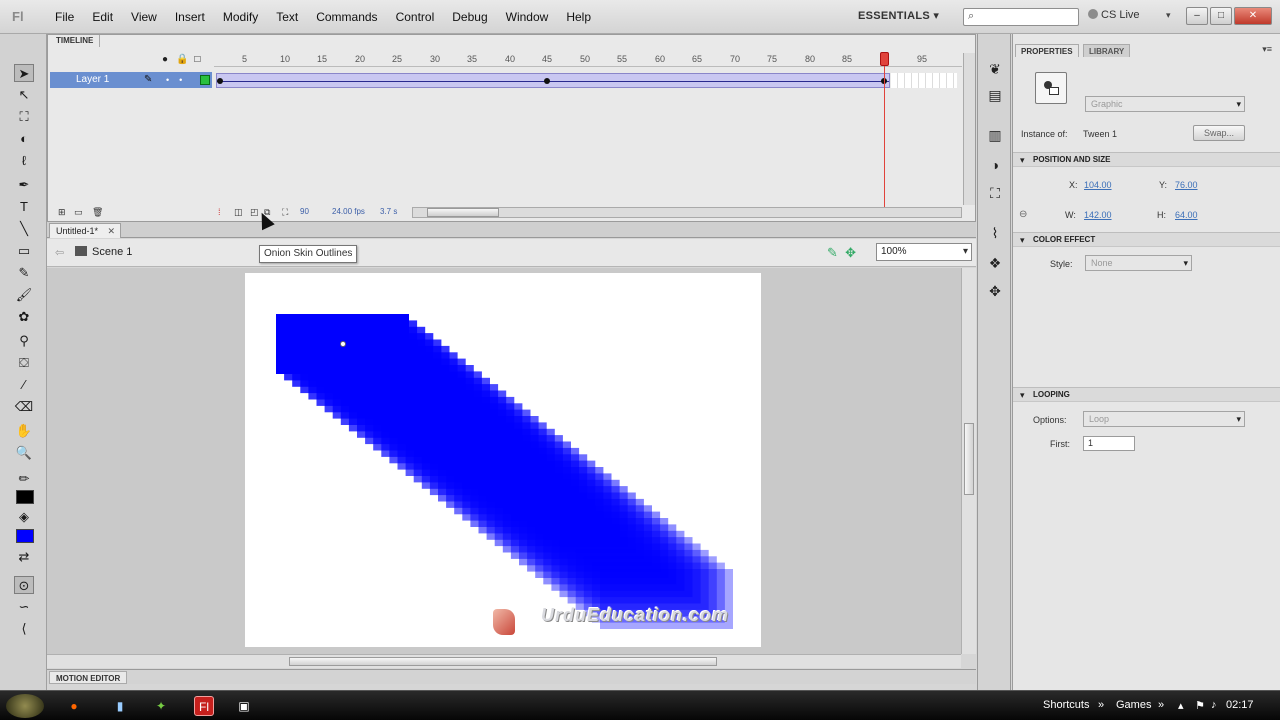 The image size is (1280, 720). Describe the element at coordinates (103, 252) in the screenshot. I see `scene-breadcrumb: Scene 1` at that location.